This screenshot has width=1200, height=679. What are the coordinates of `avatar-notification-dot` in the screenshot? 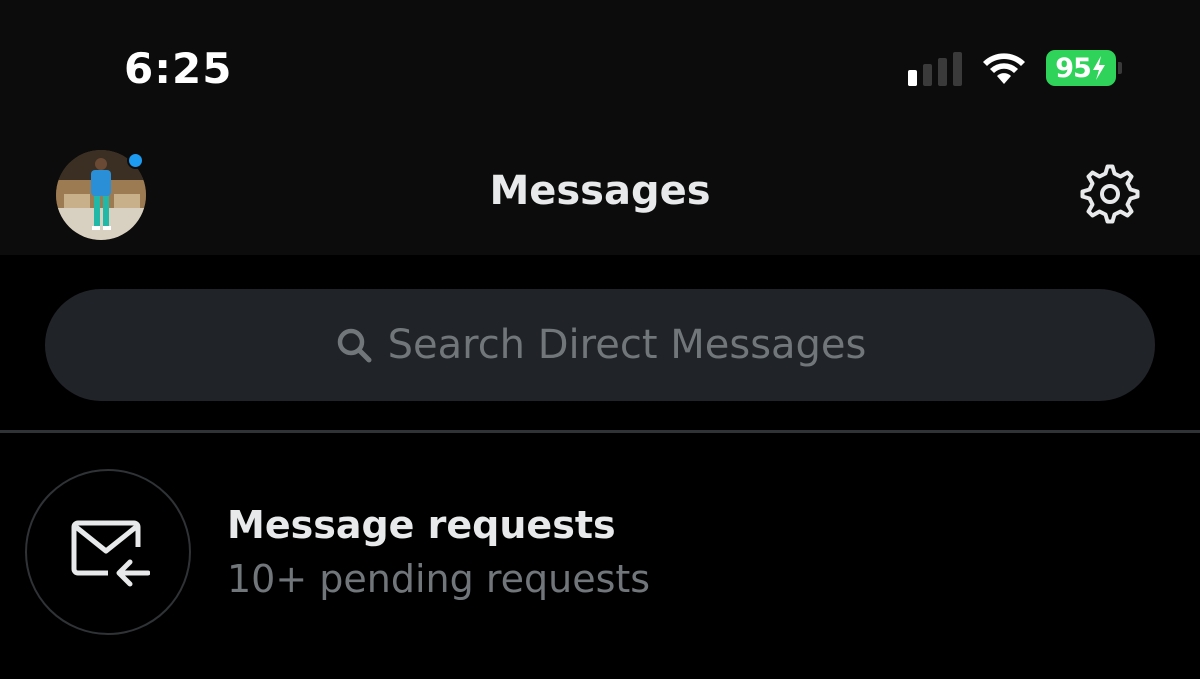 It's located at (135, 160).